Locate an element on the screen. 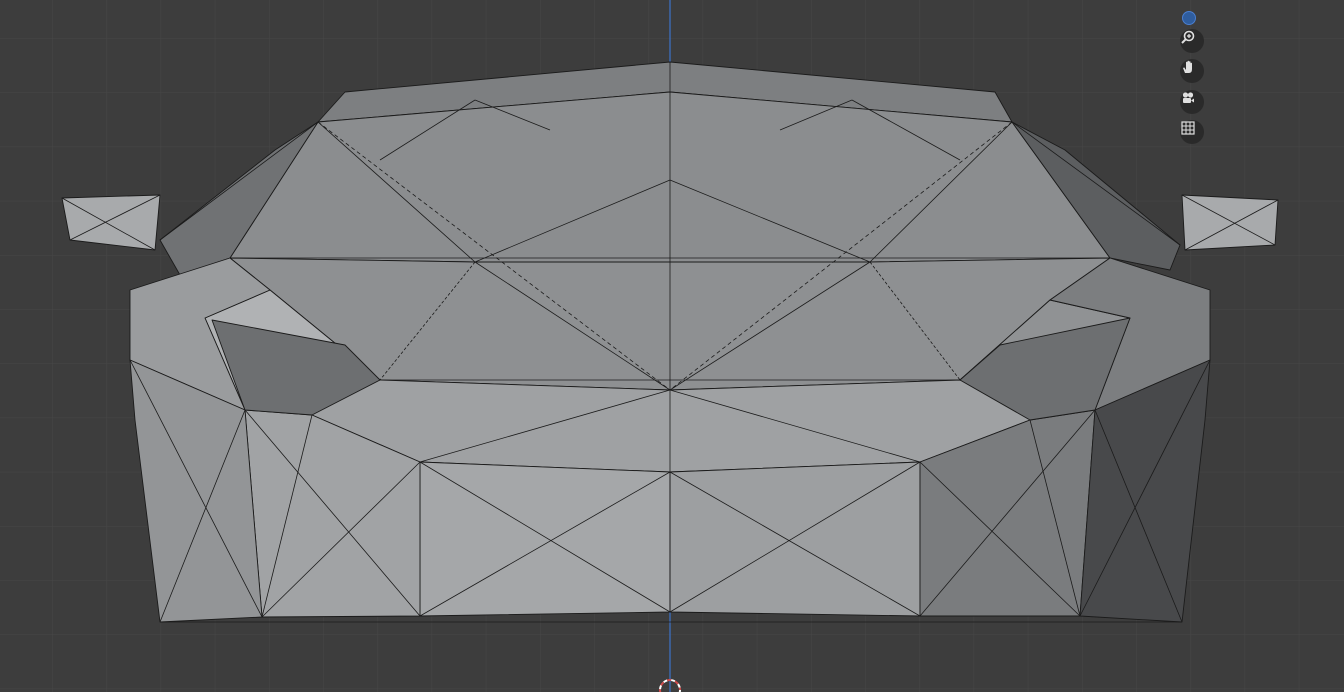  zoom-icon is located at coordinates (1192, 41).